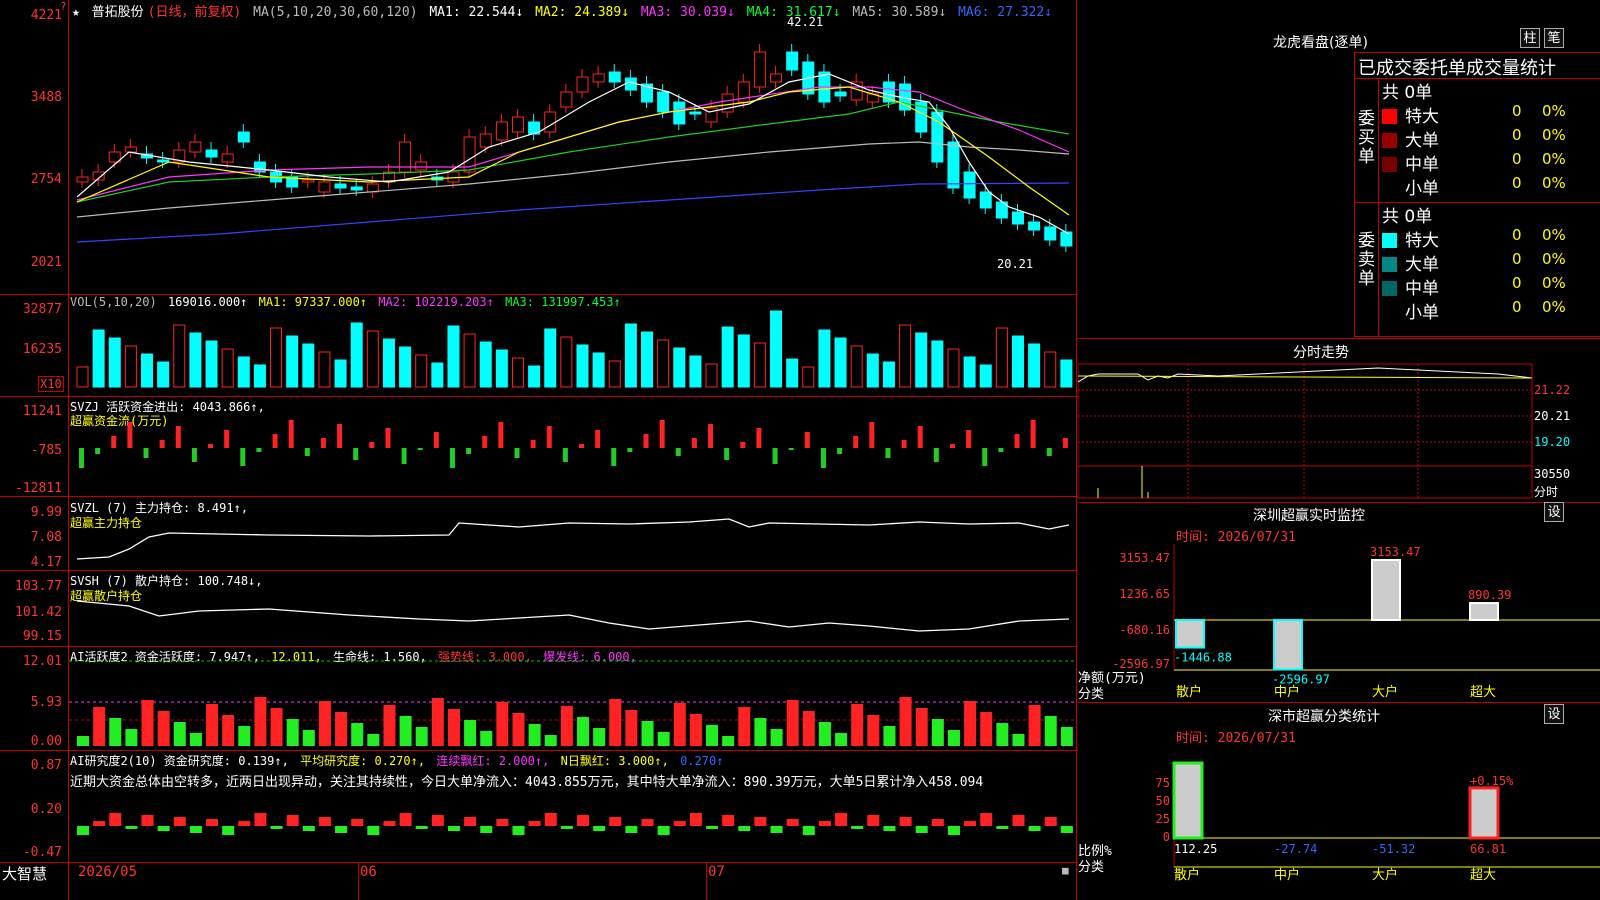  I want to click on date-axis-0: 2026/05, so click(108, 872).